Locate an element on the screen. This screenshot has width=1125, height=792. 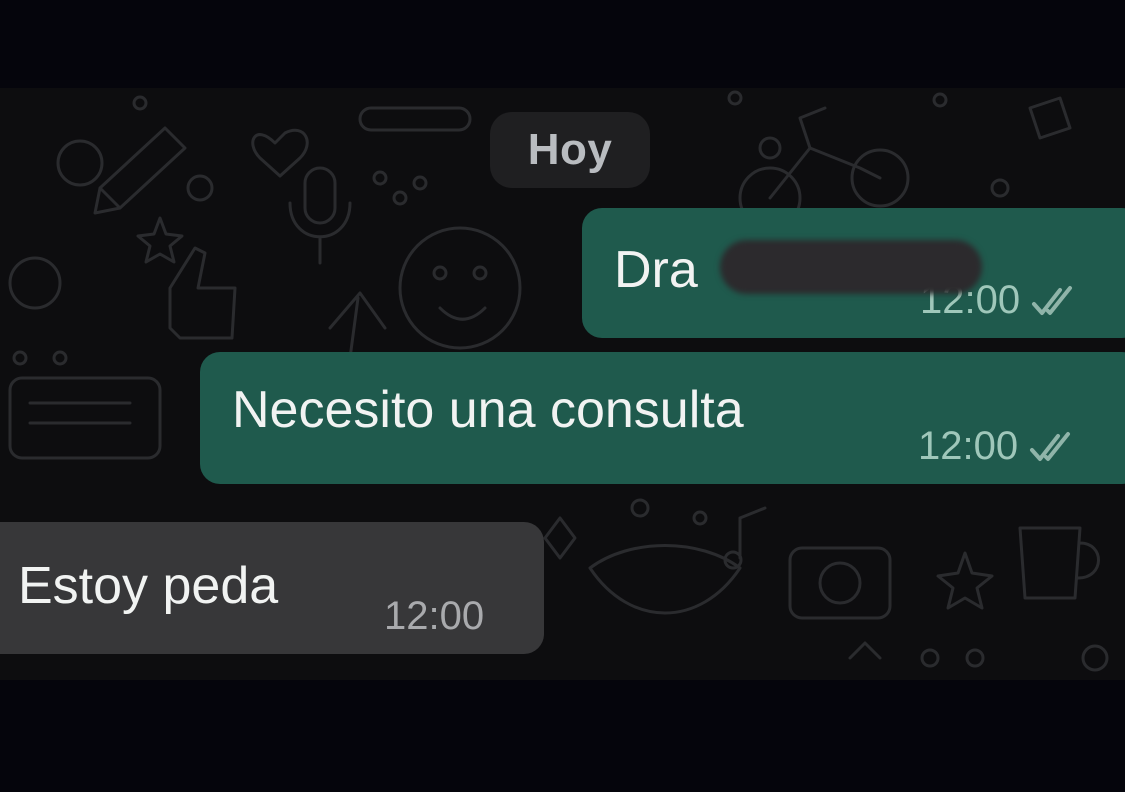
message-bubble-outgoing: Necesito una consulta 12:00 is located at coordinates (662, 418).